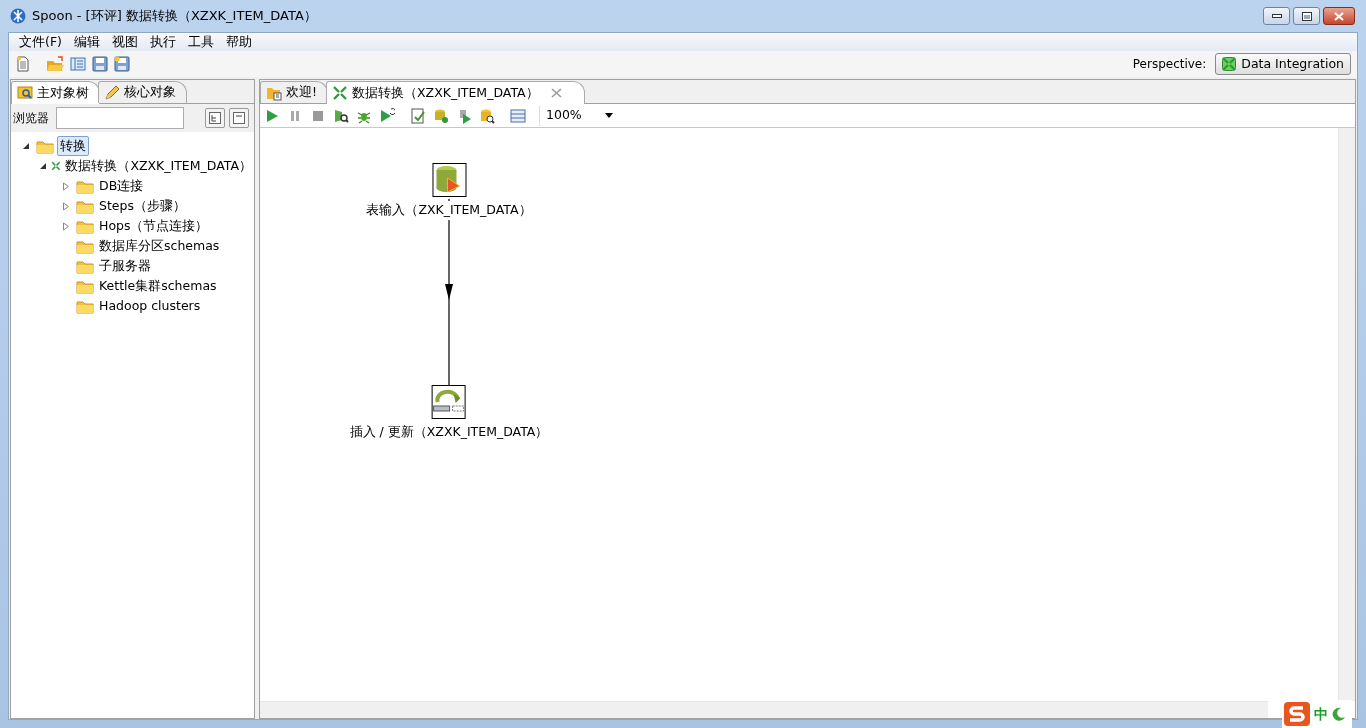 Image resolution: width=1366 pixels, height=728 pixels. Describe the element at coordinates (764, 709) in the screenshot. I see `horizontal-scrollbar` at that location.